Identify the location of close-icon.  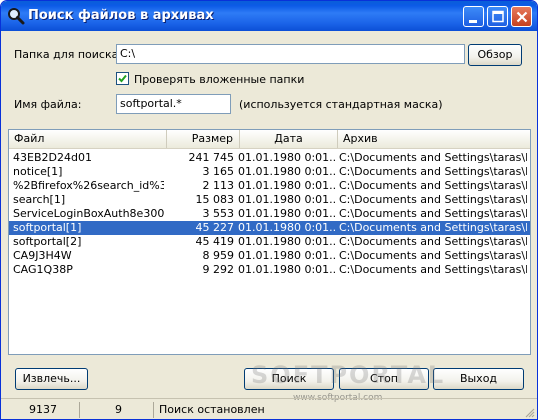
(522, 17).